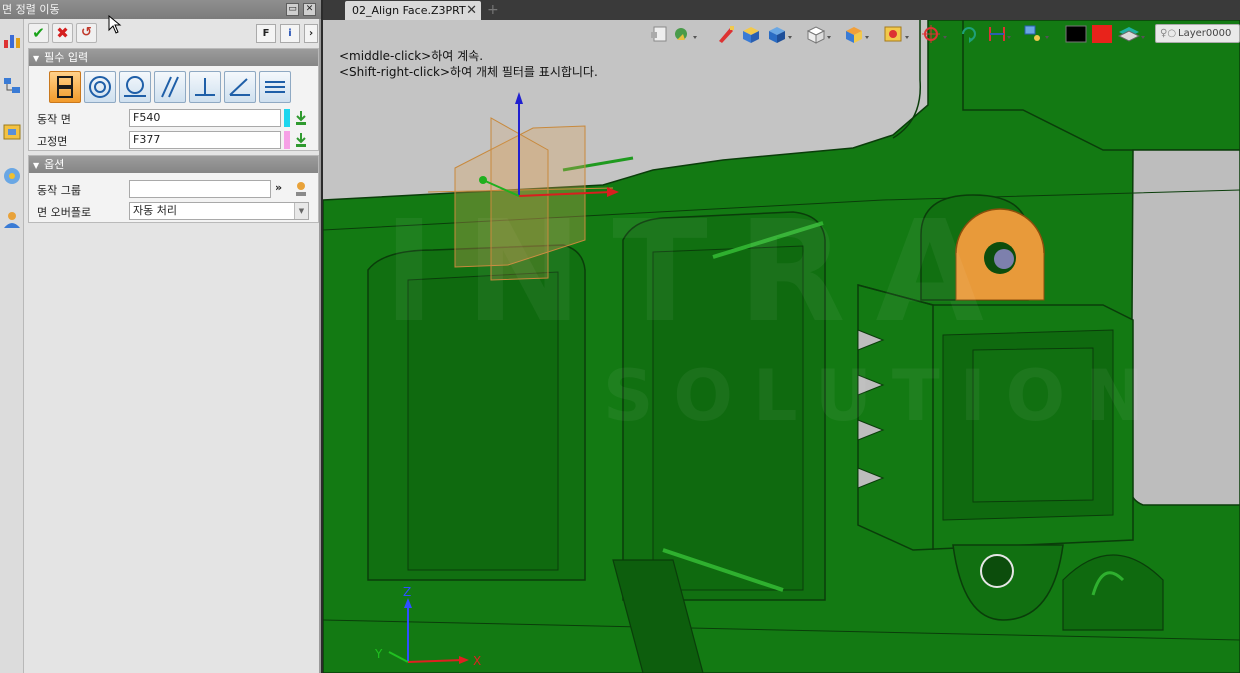 This screenshot has height=673, width=1240. What do you see at coordinates (1037, 35) in the screenshot?
I see `display-settings-icon` at bounding box center [1037, 35].